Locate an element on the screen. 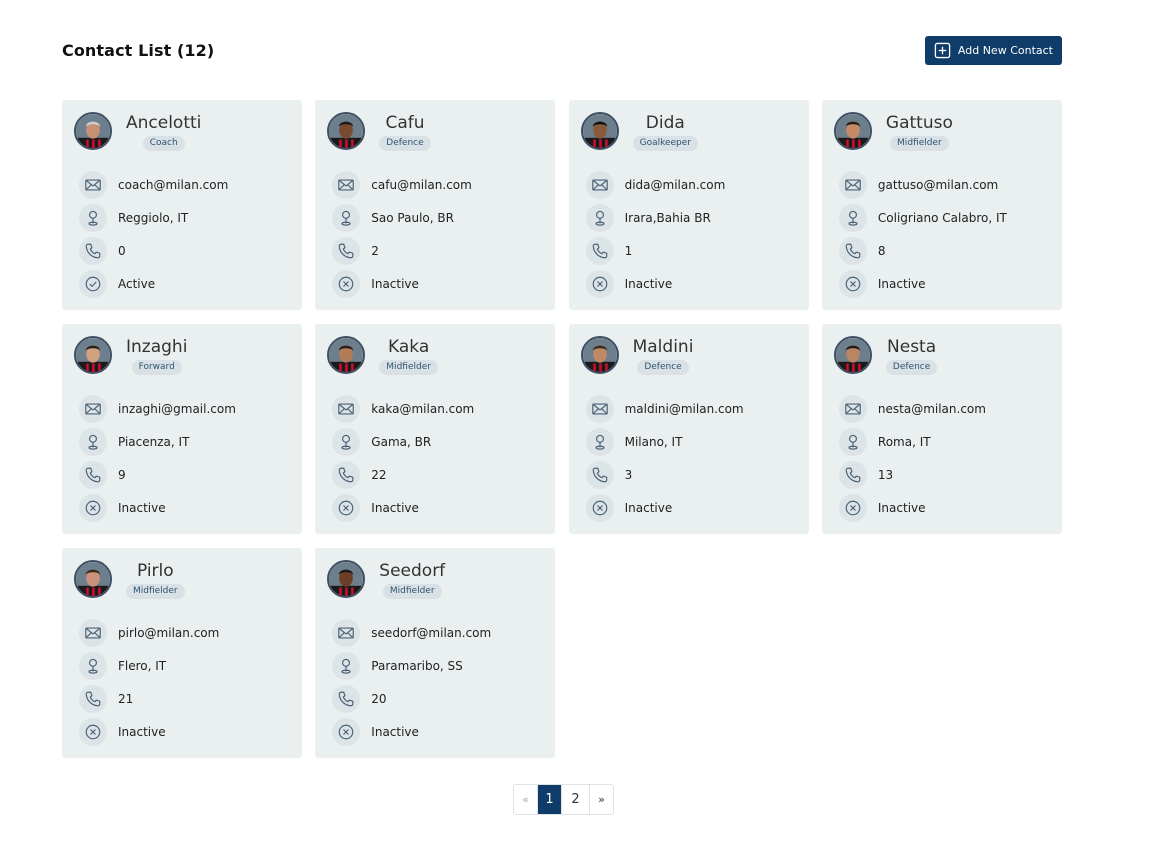 This screenshot has width=1160, height=856. contact-details: nesta@milan.com Roma, IT 13 Inactive is located at coordinates (942, 458).